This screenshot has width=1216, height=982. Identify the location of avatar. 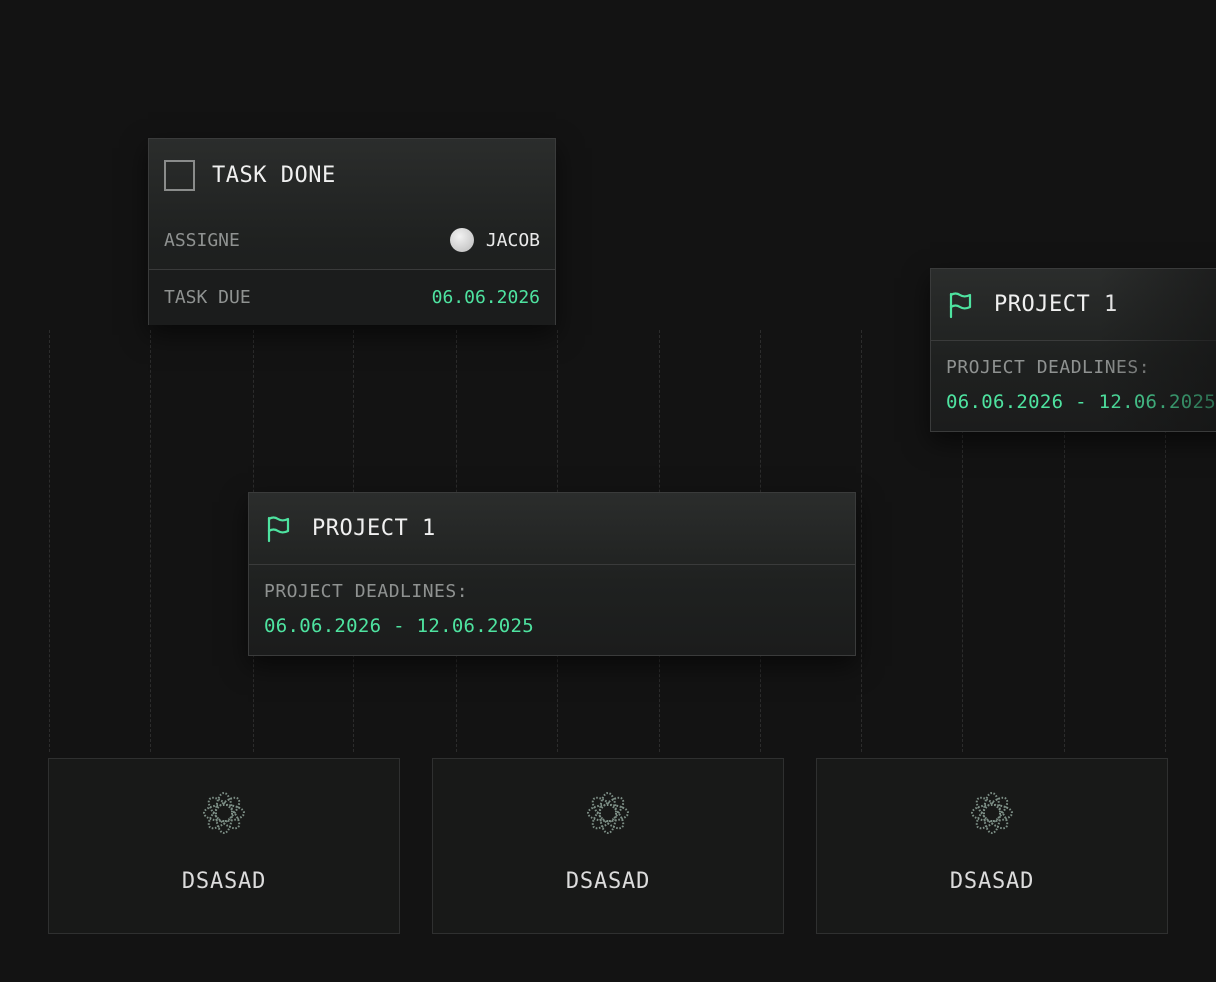
(461, 240).